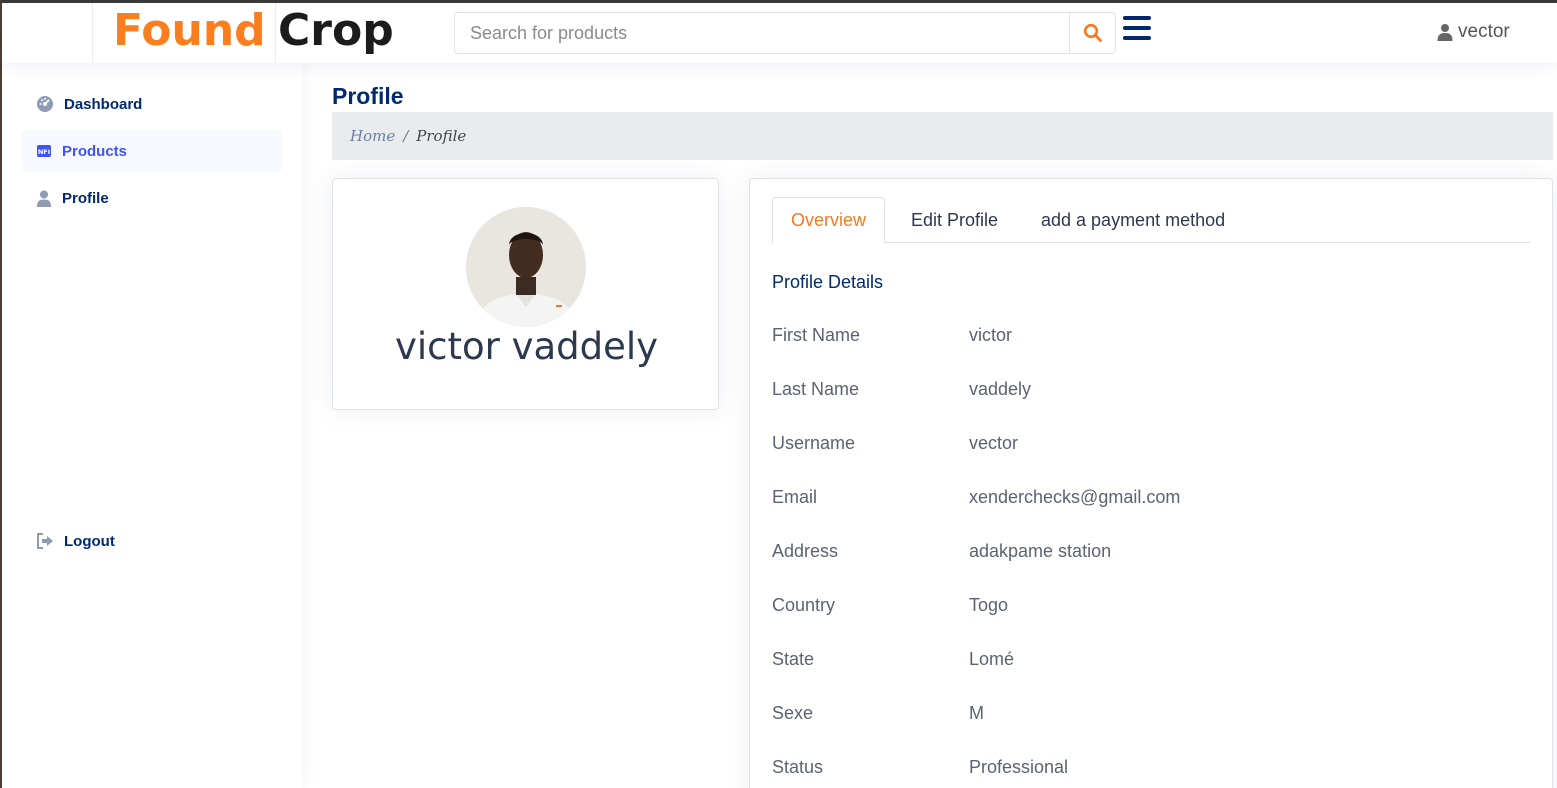  What do you see at coordinates (152, 541) in the screenshot?
I see `sidebar-item-logout: Logout` at bounding box center [152, 541].